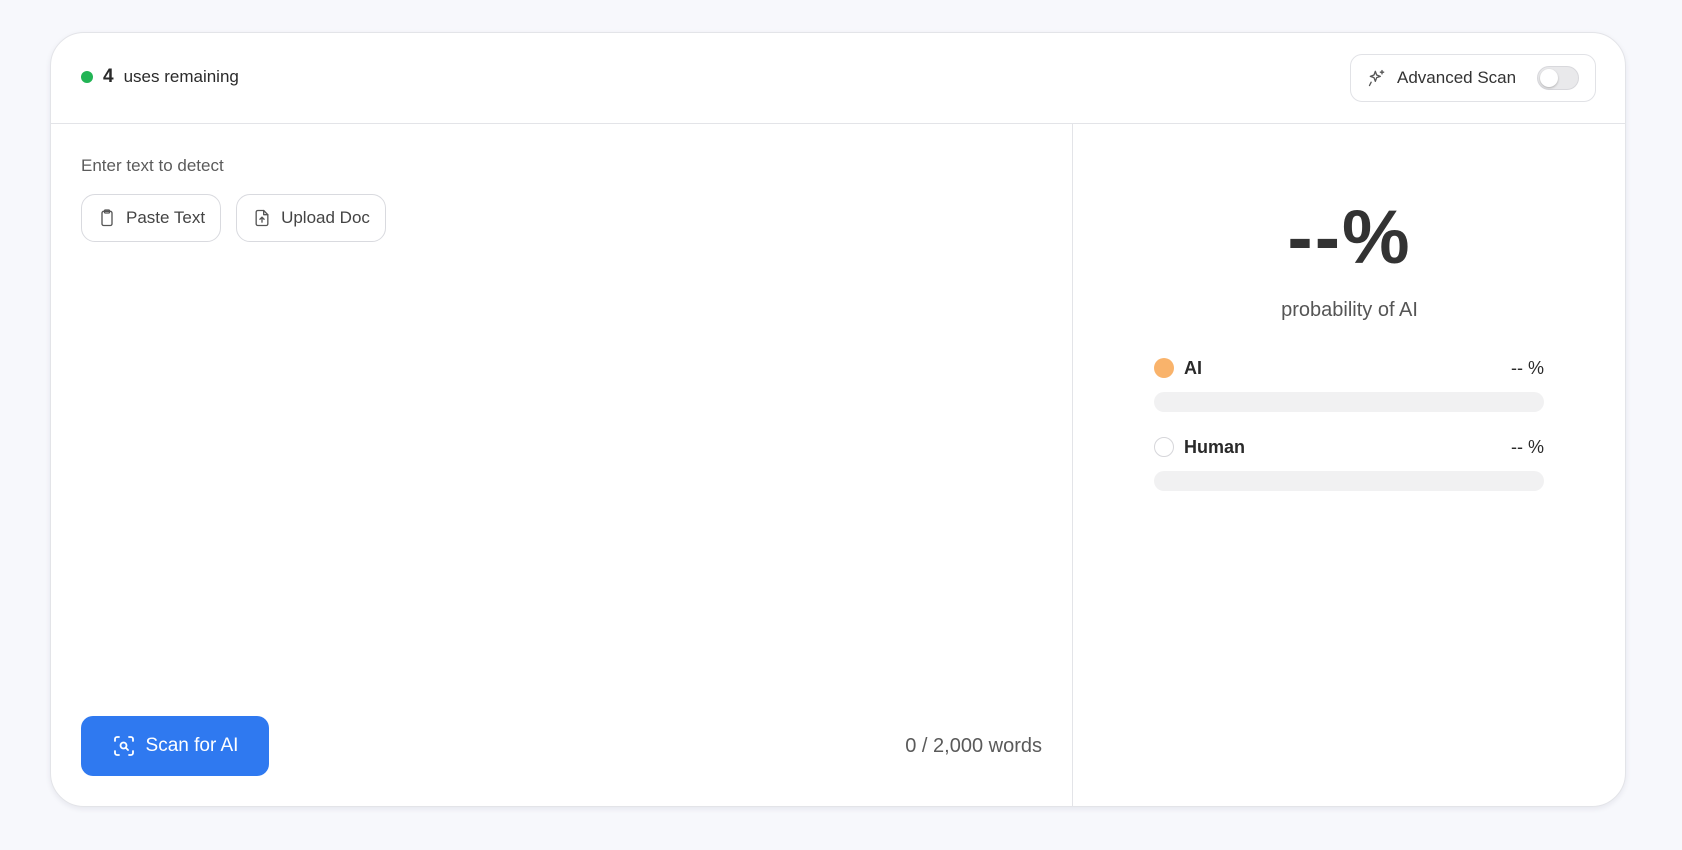  I want to click on paste-text-button: Paste Text, so click(151, 218).